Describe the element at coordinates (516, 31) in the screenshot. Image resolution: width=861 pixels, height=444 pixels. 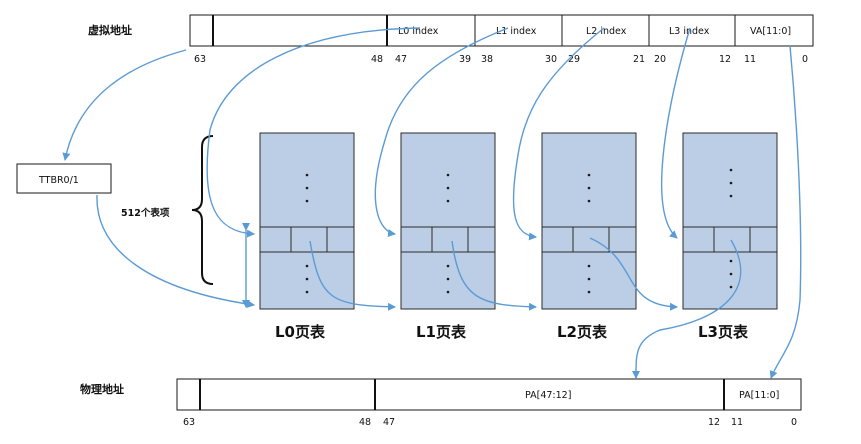
I see `va-field-l1-index: L1 index` at that location.